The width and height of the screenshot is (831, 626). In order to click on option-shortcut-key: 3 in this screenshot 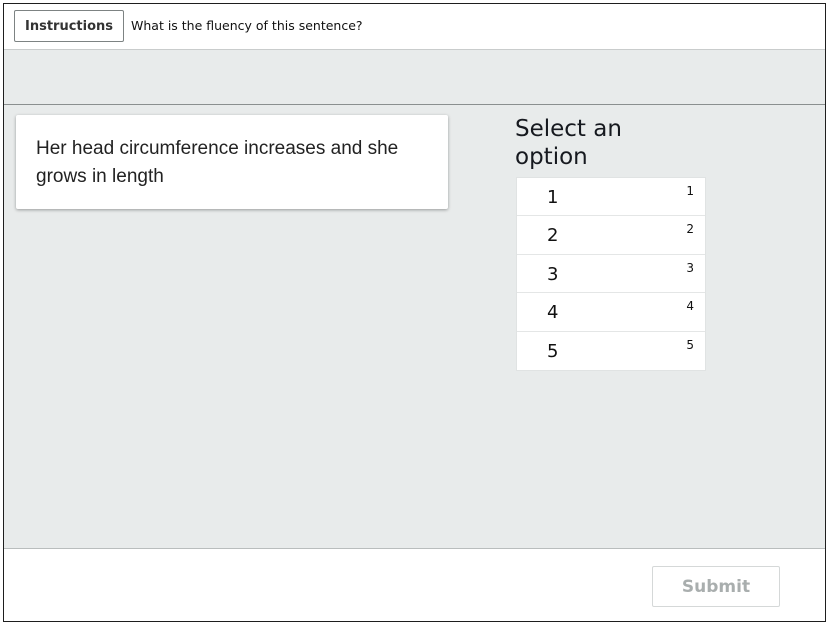, I will do `click(690, 267)`.